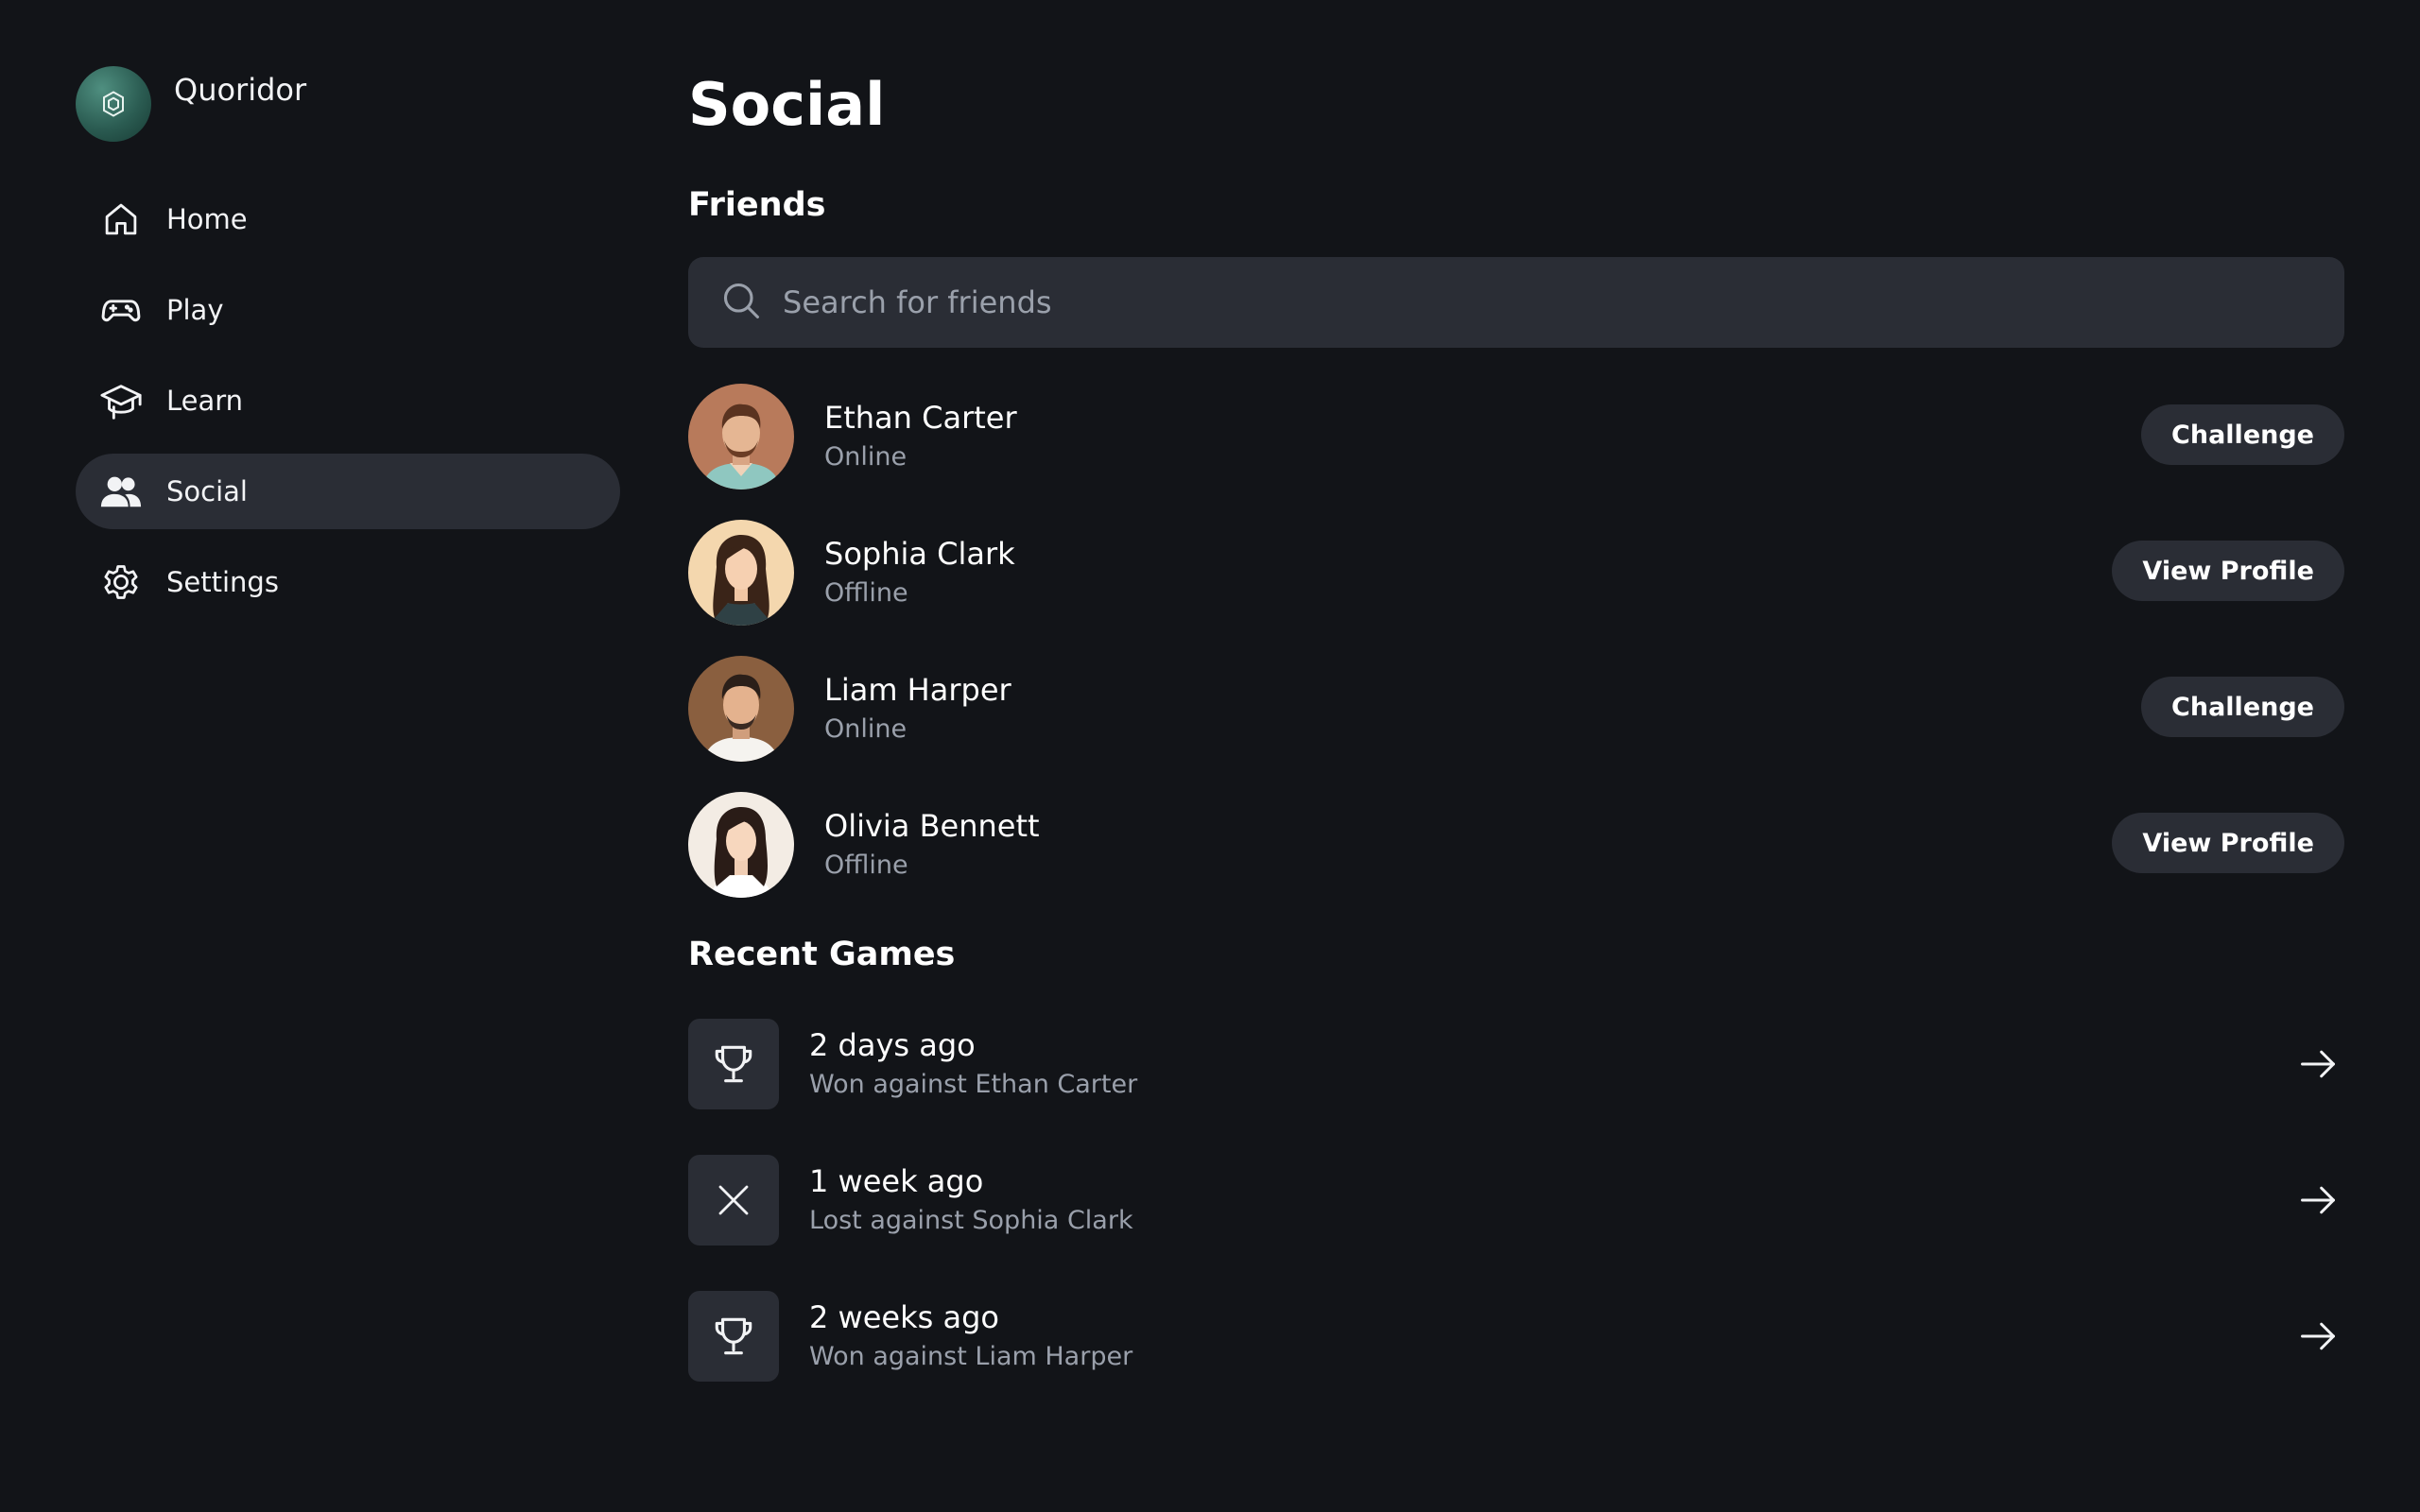 The height and width of the screenshot is (1512, 2420). Describe the element at coordinates (971, 1200) in the screenshot. I see `game-info: 1 week ago Lost against Sophia Clark` at that location.